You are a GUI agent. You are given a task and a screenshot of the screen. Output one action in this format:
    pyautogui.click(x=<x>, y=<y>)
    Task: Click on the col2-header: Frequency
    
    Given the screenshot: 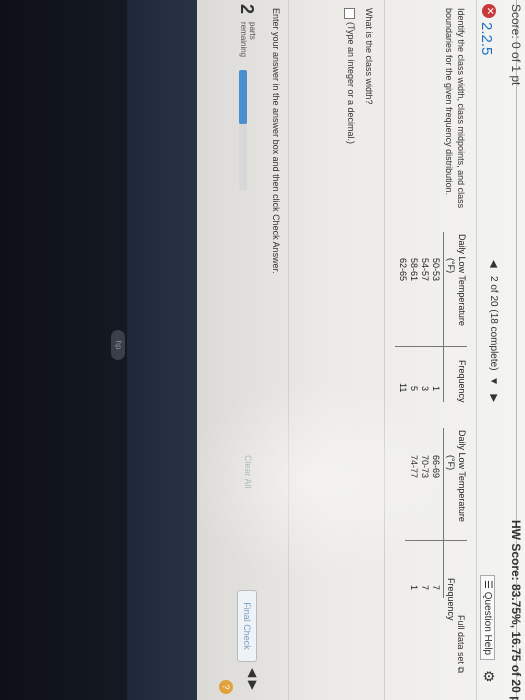 What is the action you would take?
    pyautogui.click(x=462, y=381)
    